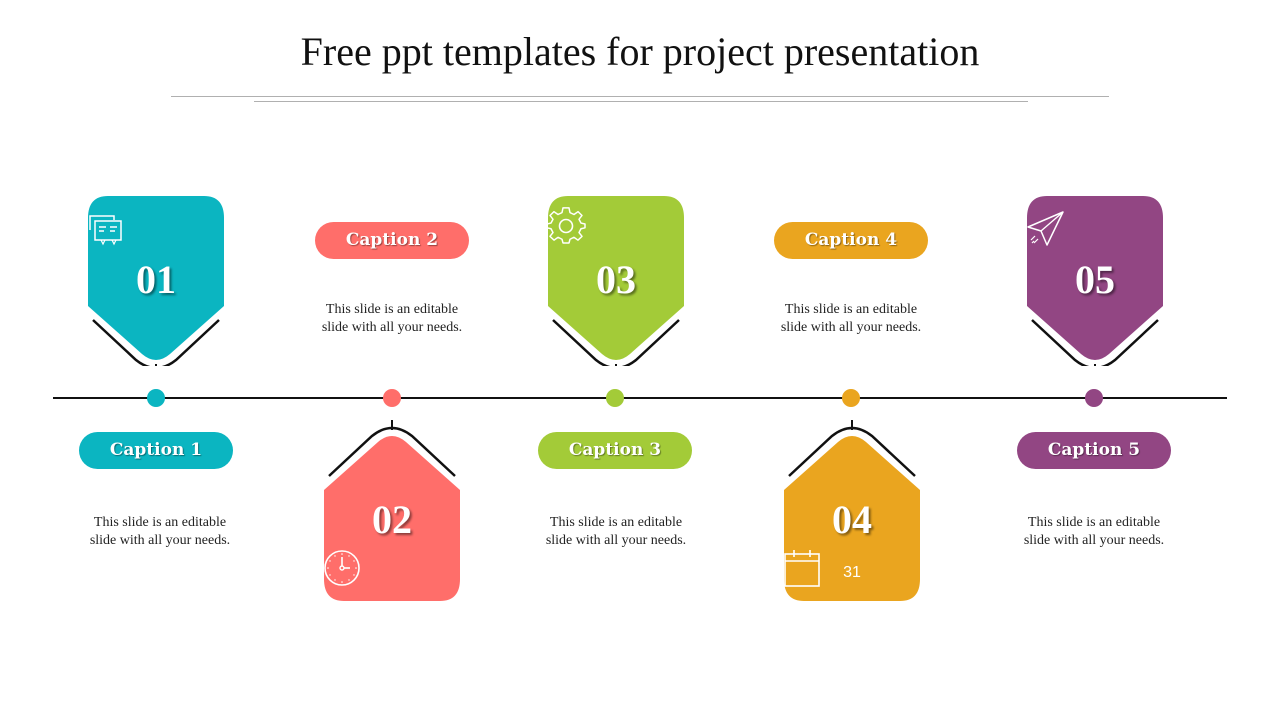 This screenshot has width=1280, height=720. I want to click on title-divider-bottom, so click(641, 101).